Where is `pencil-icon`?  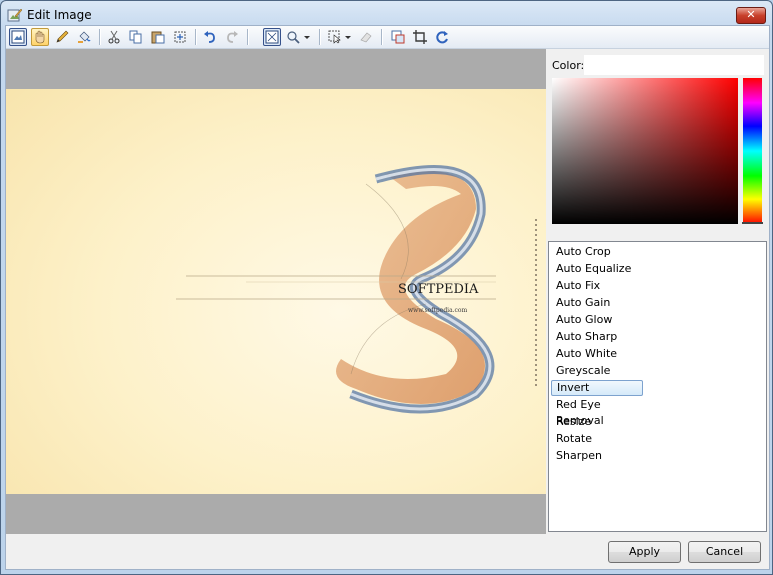 pencil-icon is located at coordinates (62, 37).